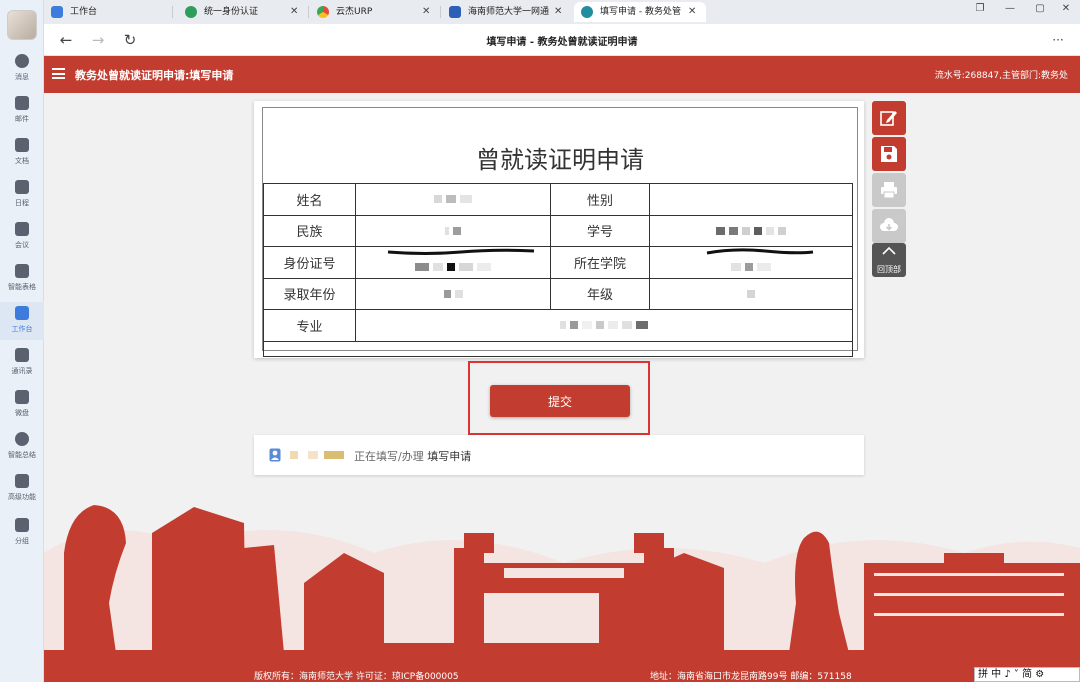 The image size is (1080, 682). Describe the element at coordinates (22, 321) in the screenshot. I see `sidebar-item-workbench: 工作台` at that location.